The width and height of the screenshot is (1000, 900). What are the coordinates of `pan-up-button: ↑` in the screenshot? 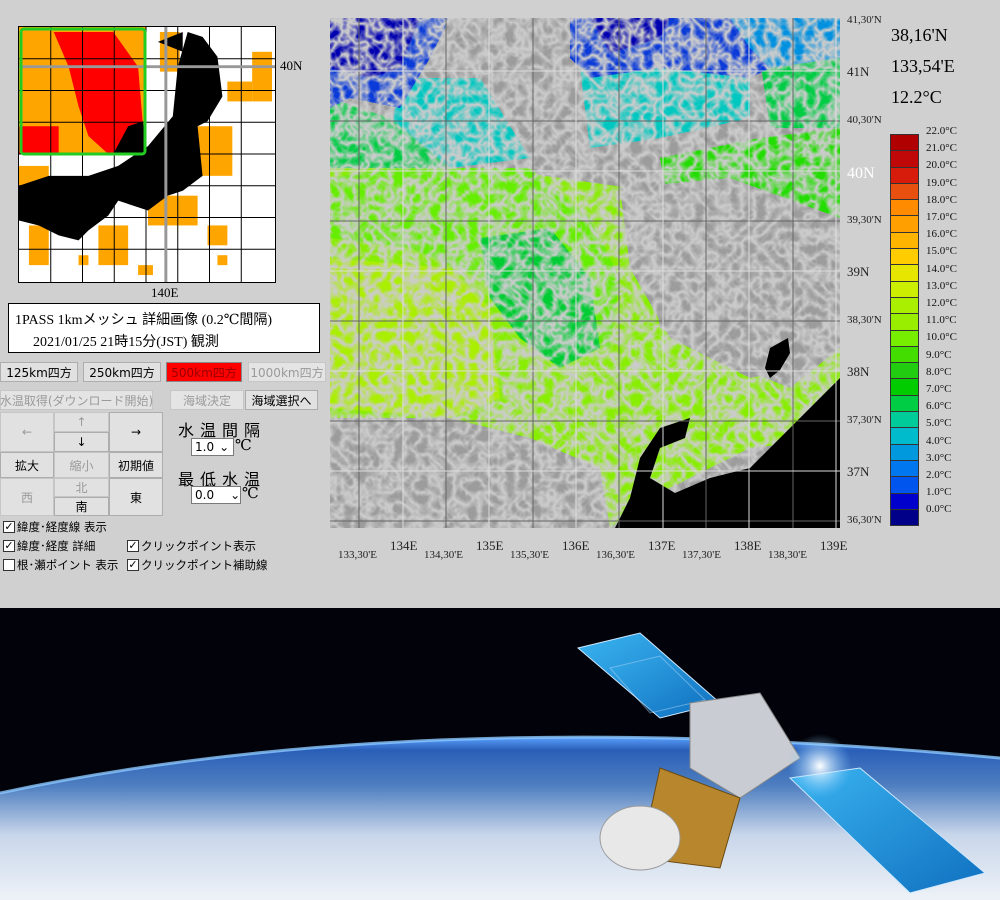 It's located at (81, 422).